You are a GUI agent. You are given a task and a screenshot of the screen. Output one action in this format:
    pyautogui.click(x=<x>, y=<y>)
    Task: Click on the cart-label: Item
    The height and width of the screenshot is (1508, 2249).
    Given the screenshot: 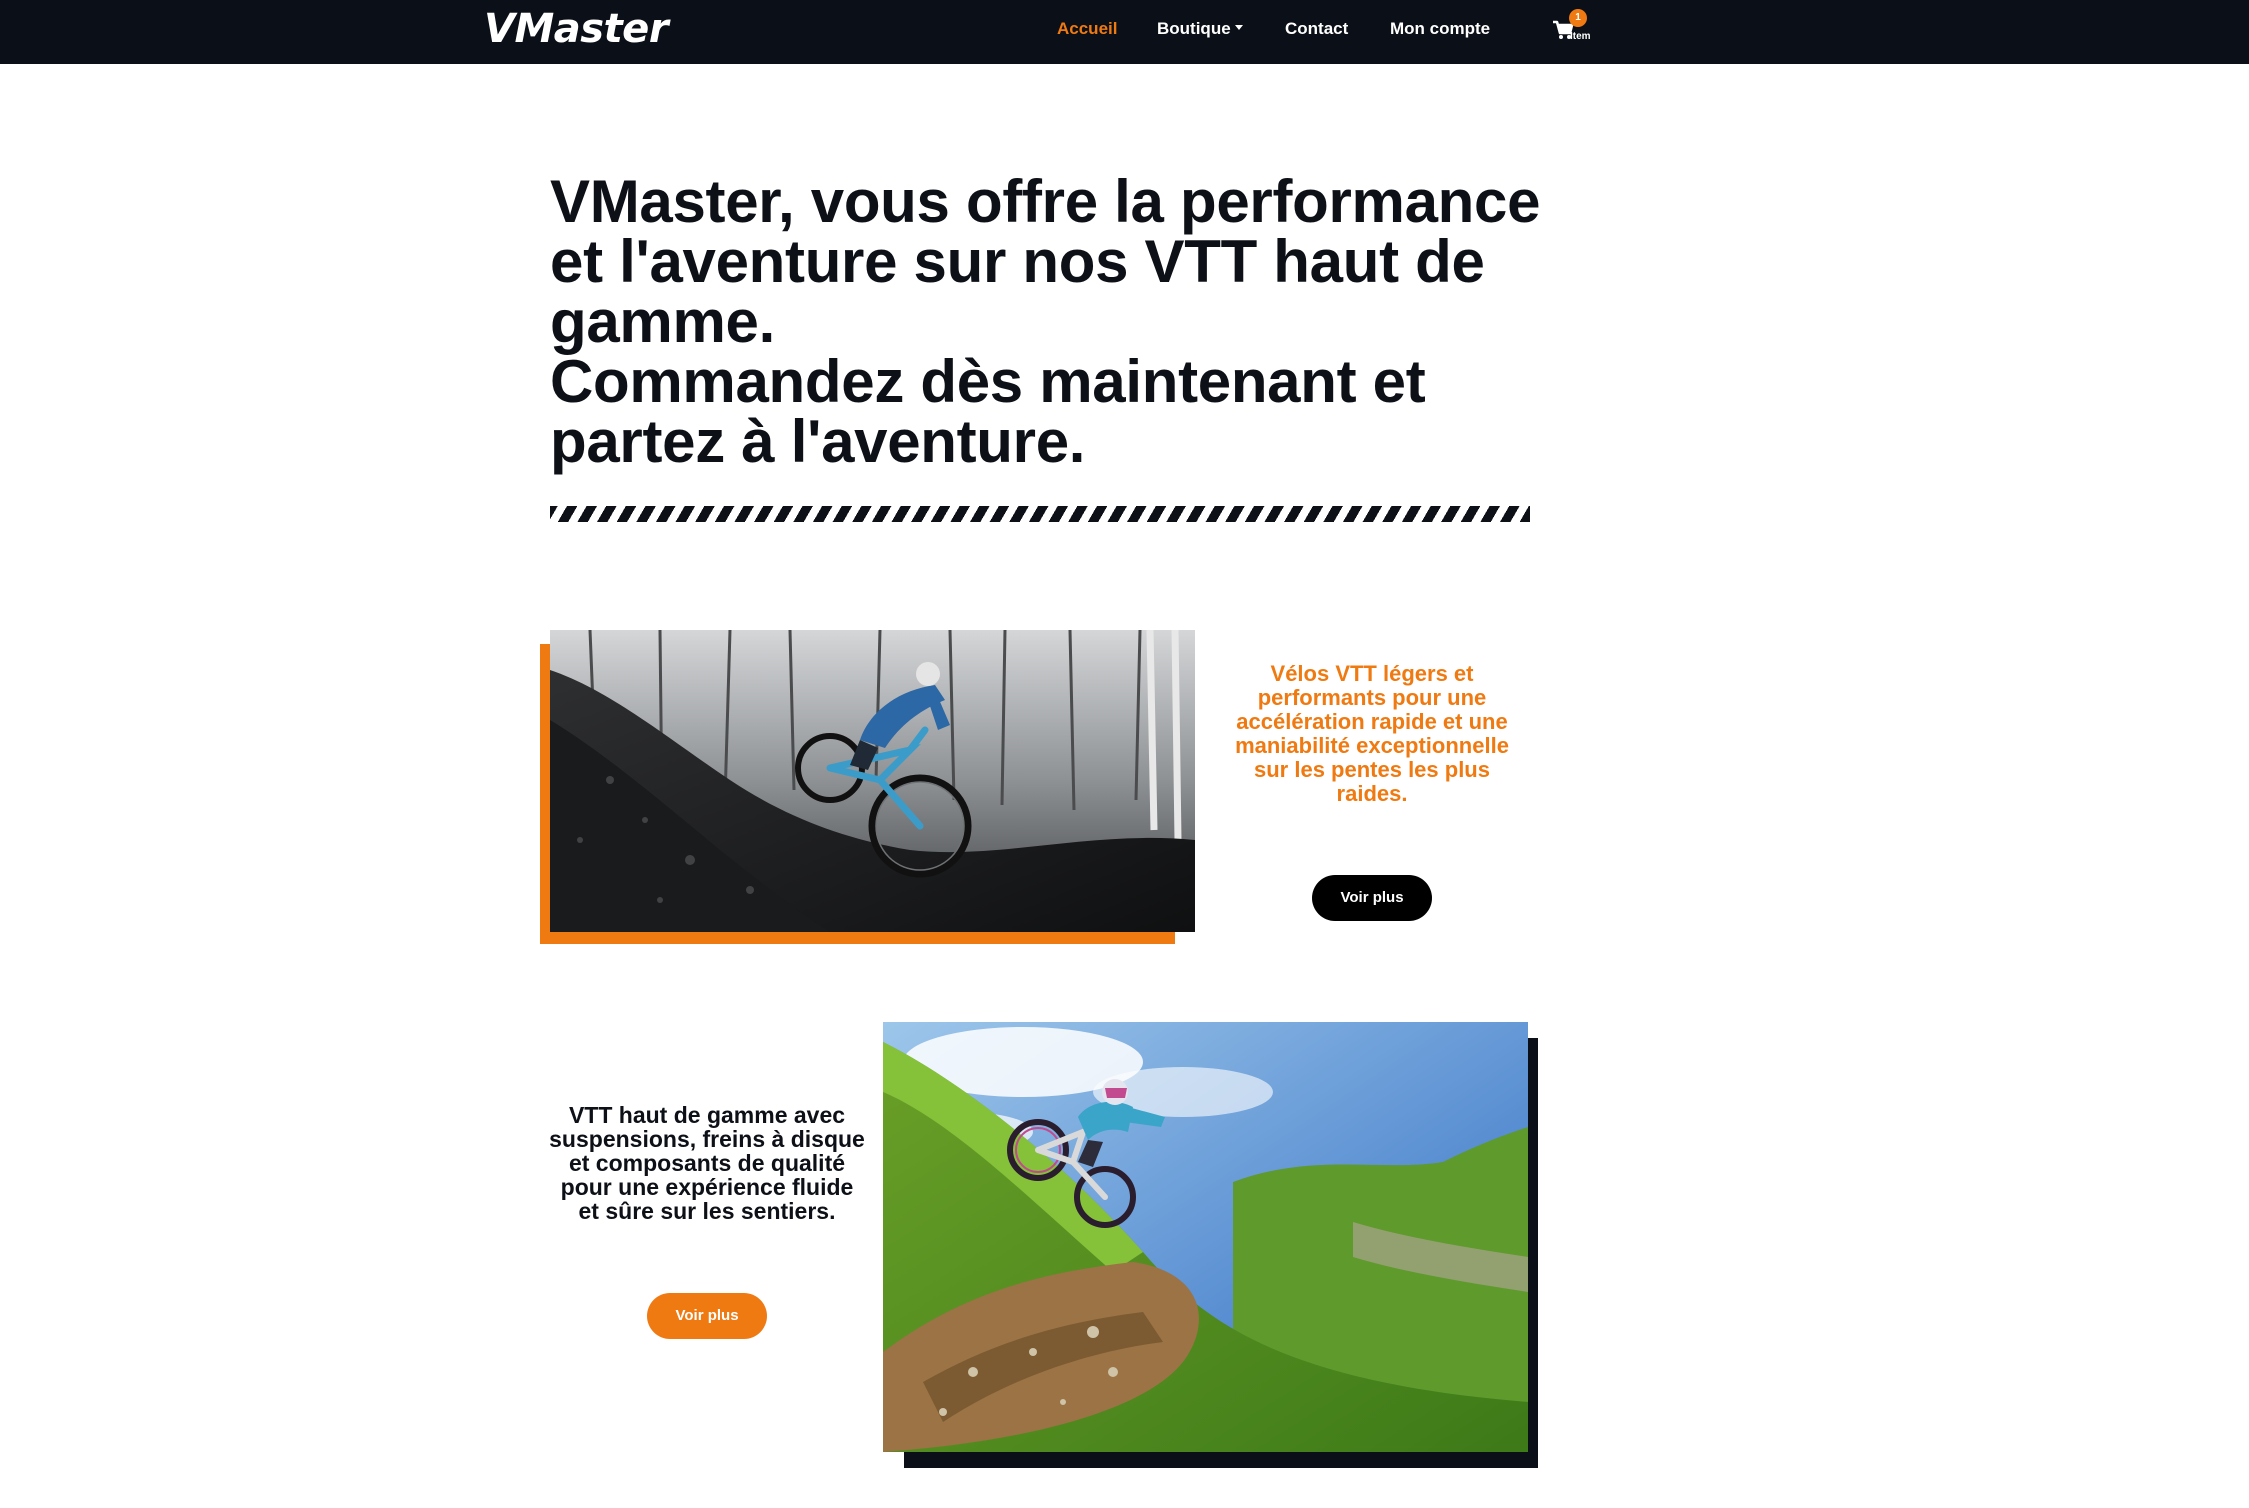 What is the action you would take?
    pyautogui.click(x=1580, y=36)
    